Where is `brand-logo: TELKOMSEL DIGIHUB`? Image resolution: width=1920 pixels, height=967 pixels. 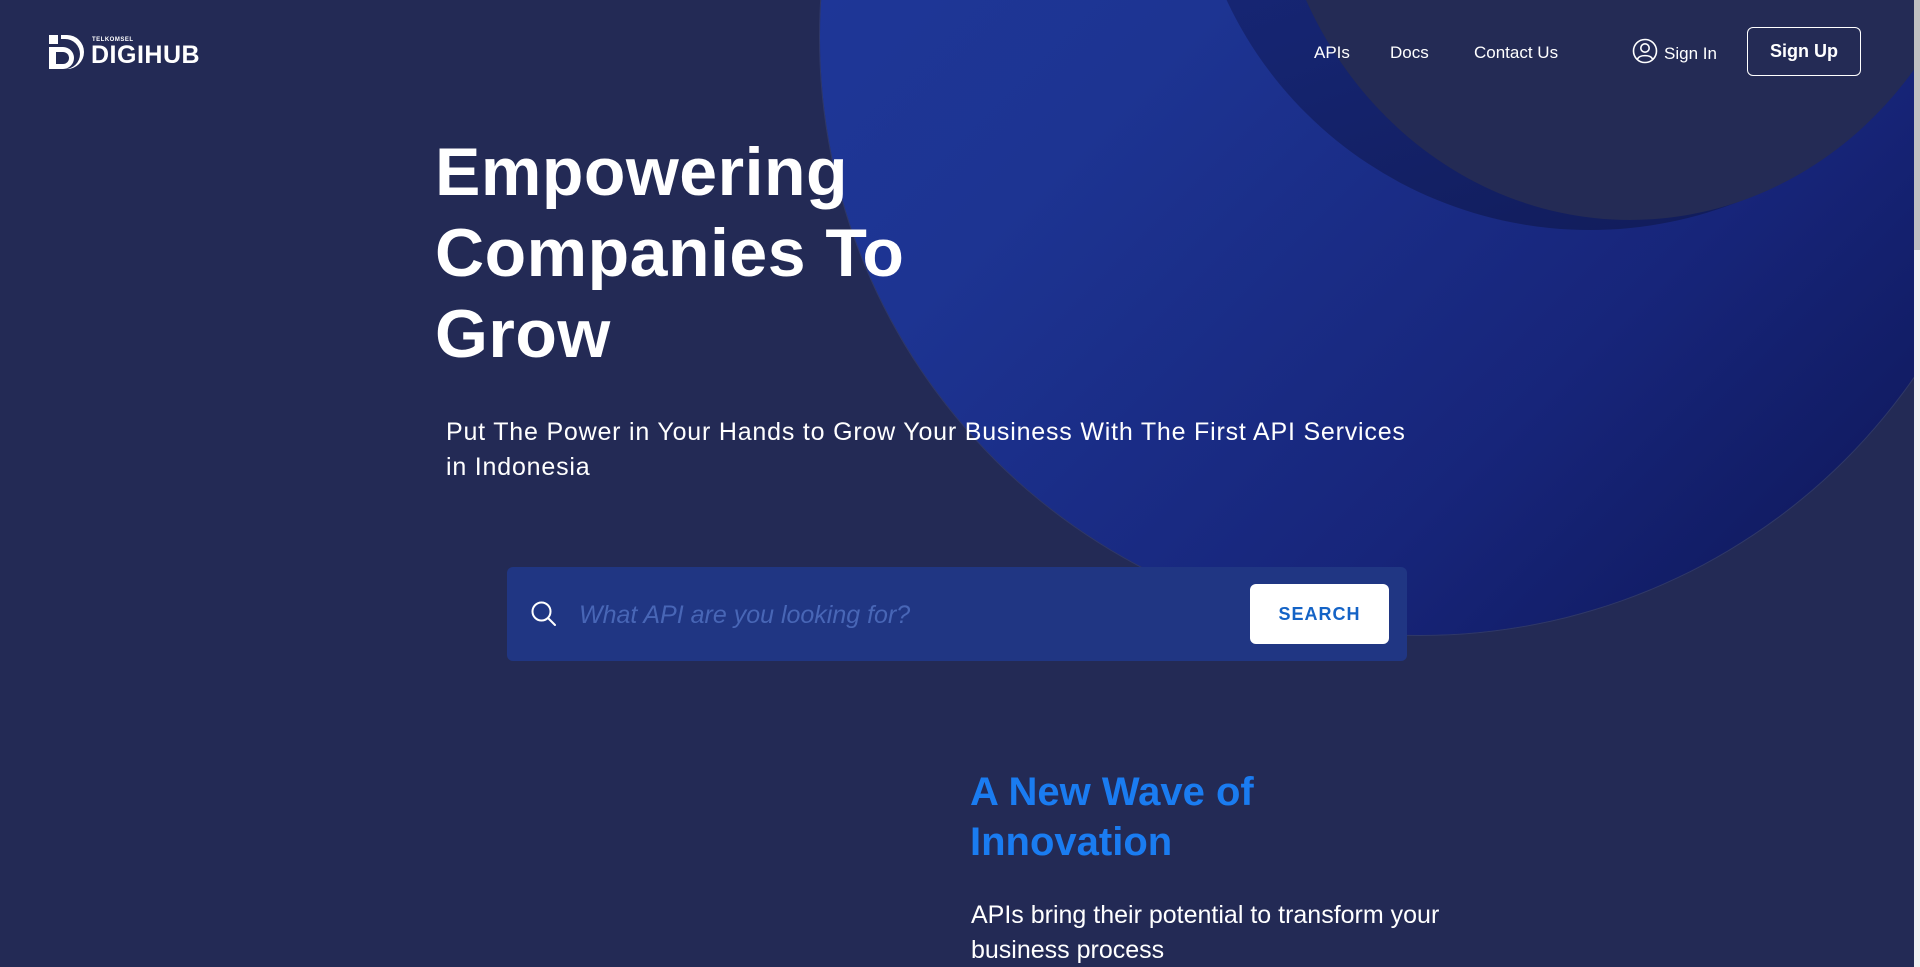 brand-logo: TELKOMSEL DIGIHUB is located at coordinates (124, 52).